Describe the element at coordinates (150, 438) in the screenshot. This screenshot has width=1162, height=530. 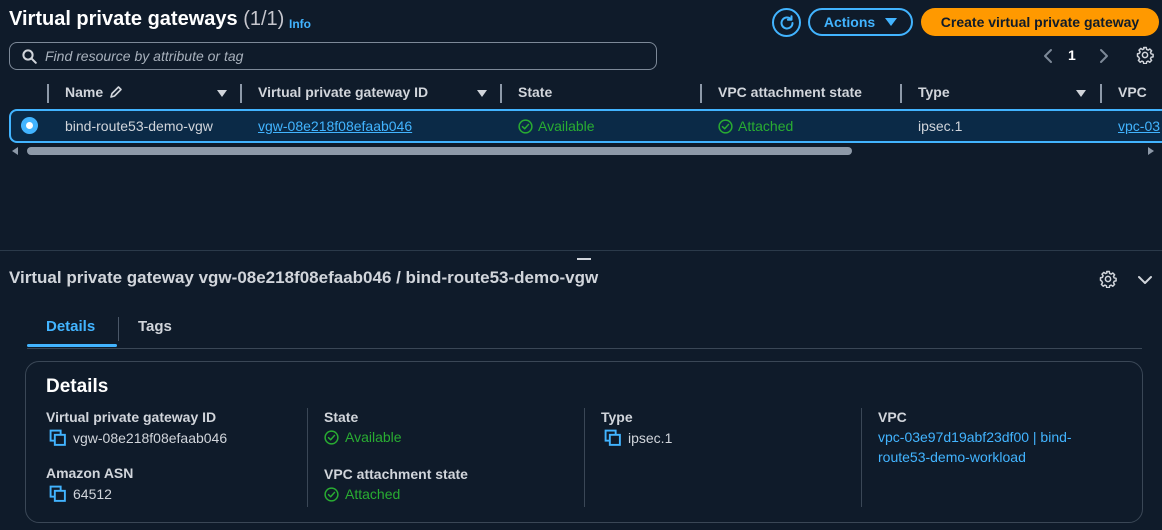
I see `gateway-id-text: vgw-08e218f08efaab046` at that location.